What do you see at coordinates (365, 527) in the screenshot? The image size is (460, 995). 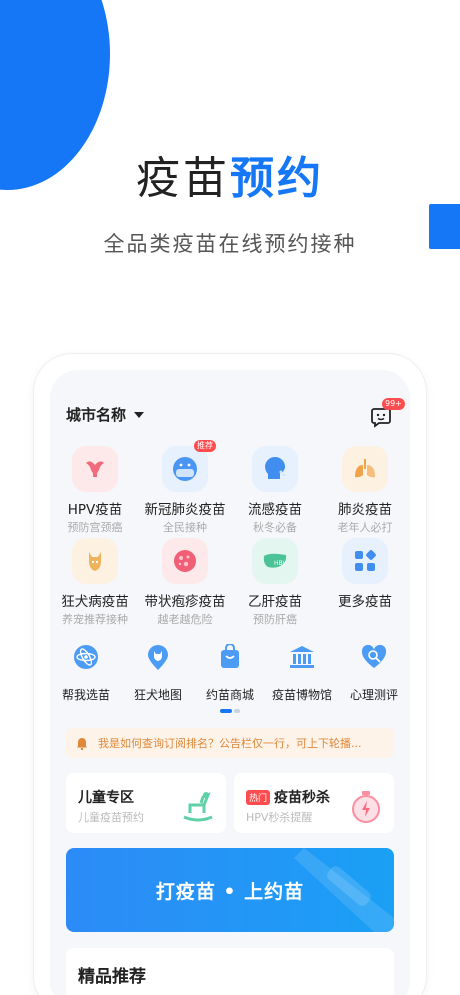 I see `vaccine-desc: 老年人必打` at bounding box center [365, 527].